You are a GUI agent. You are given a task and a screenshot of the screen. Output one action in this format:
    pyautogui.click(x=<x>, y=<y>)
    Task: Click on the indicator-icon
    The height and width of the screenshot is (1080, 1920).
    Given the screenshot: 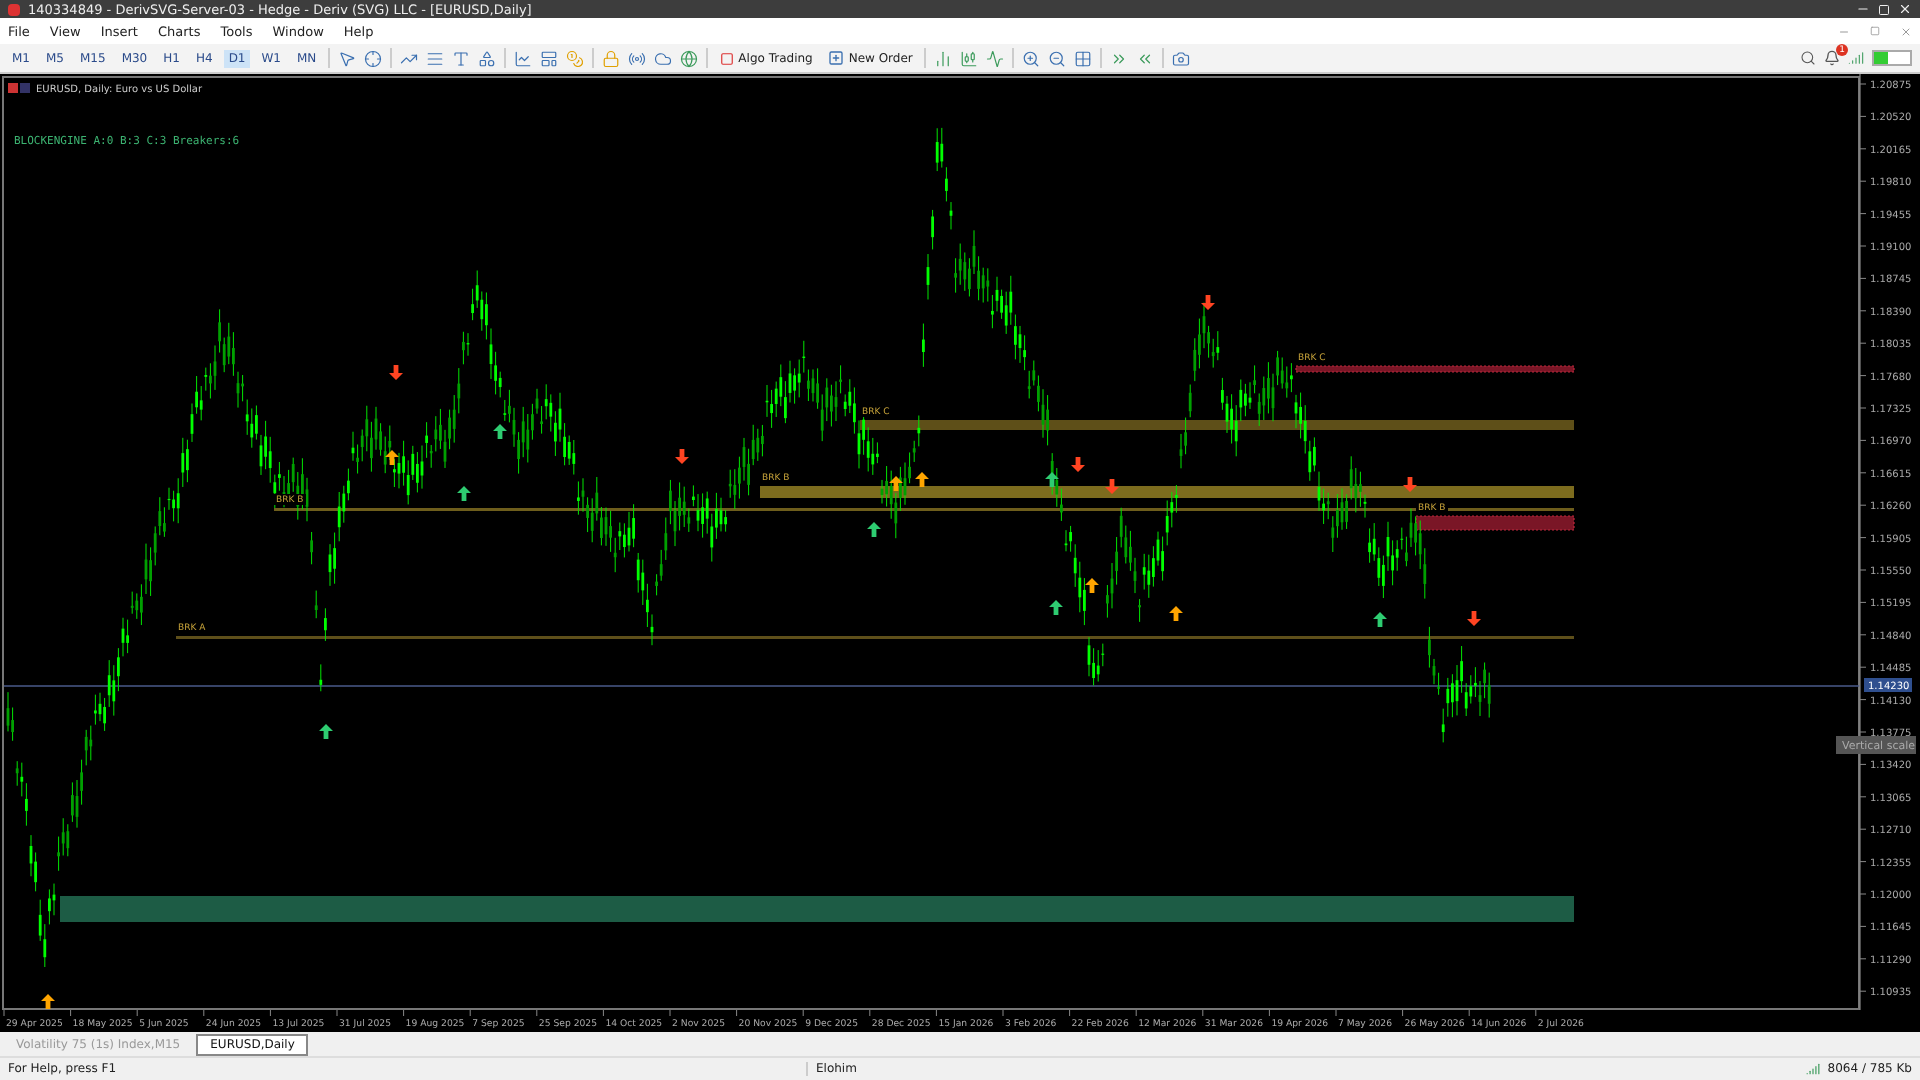 What is the action you would take?
    pyautogui.click(x=523, y=58)
    